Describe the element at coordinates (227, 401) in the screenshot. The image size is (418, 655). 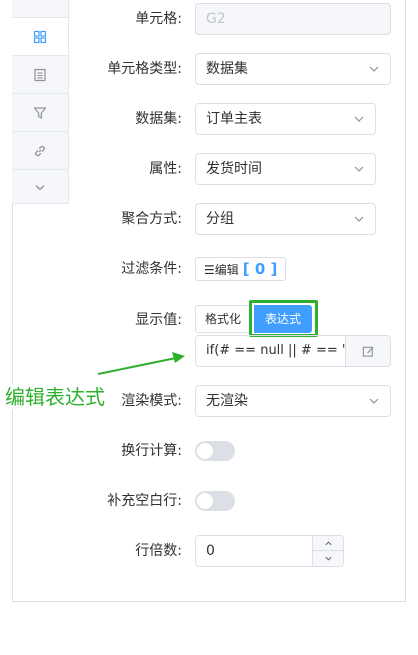
I see `render-mode-value: 无渲染` at that location.